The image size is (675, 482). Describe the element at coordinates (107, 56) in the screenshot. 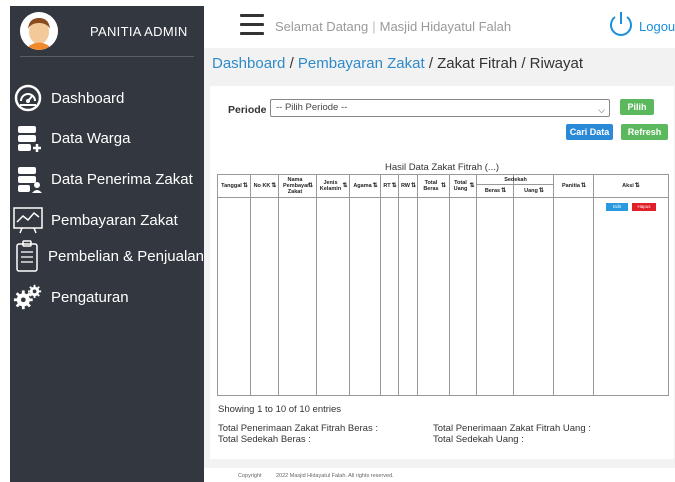

I see `sidebar-divider` at that location.